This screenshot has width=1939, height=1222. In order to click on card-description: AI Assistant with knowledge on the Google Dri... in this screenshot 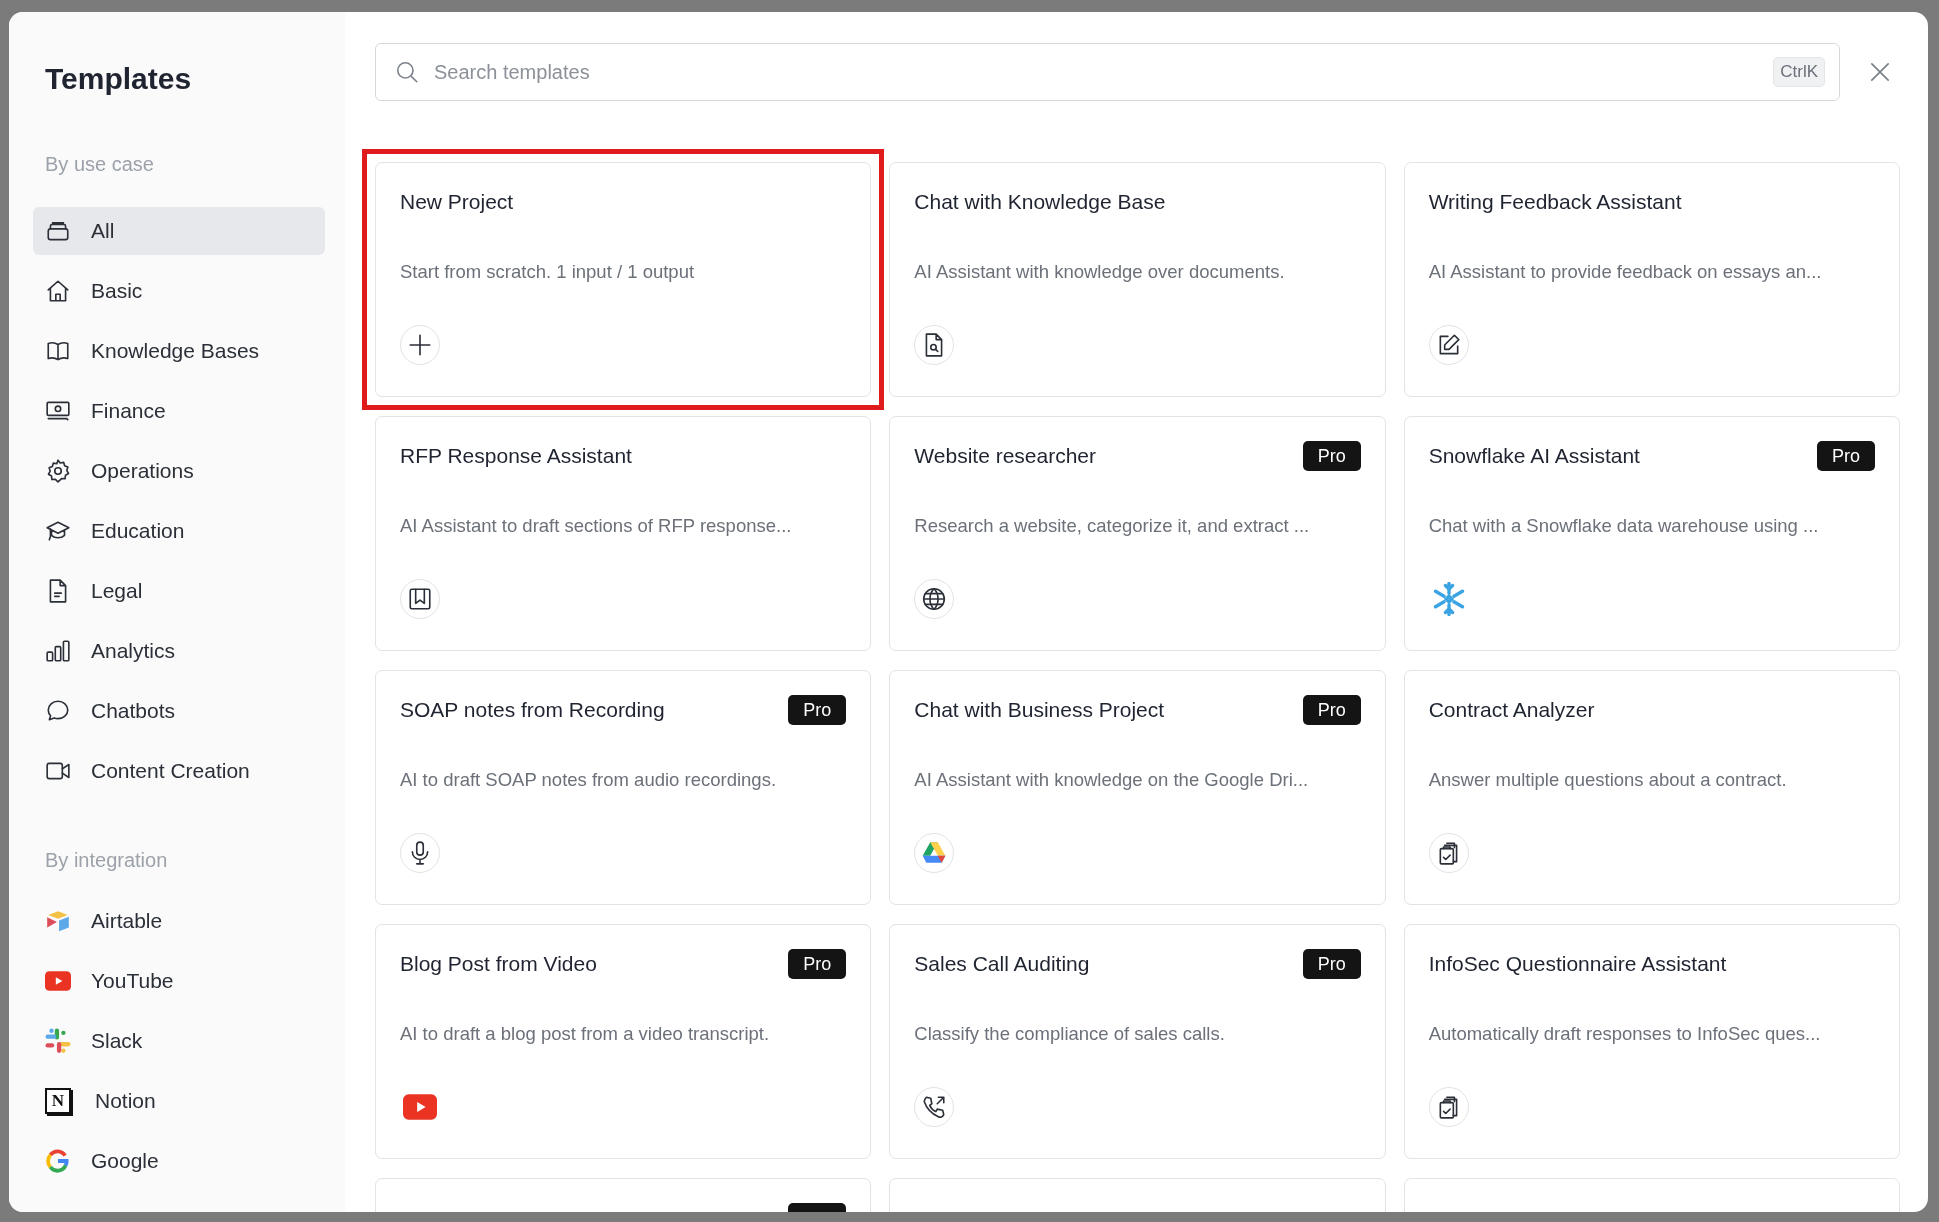, I will do `click(1112, 780)`.